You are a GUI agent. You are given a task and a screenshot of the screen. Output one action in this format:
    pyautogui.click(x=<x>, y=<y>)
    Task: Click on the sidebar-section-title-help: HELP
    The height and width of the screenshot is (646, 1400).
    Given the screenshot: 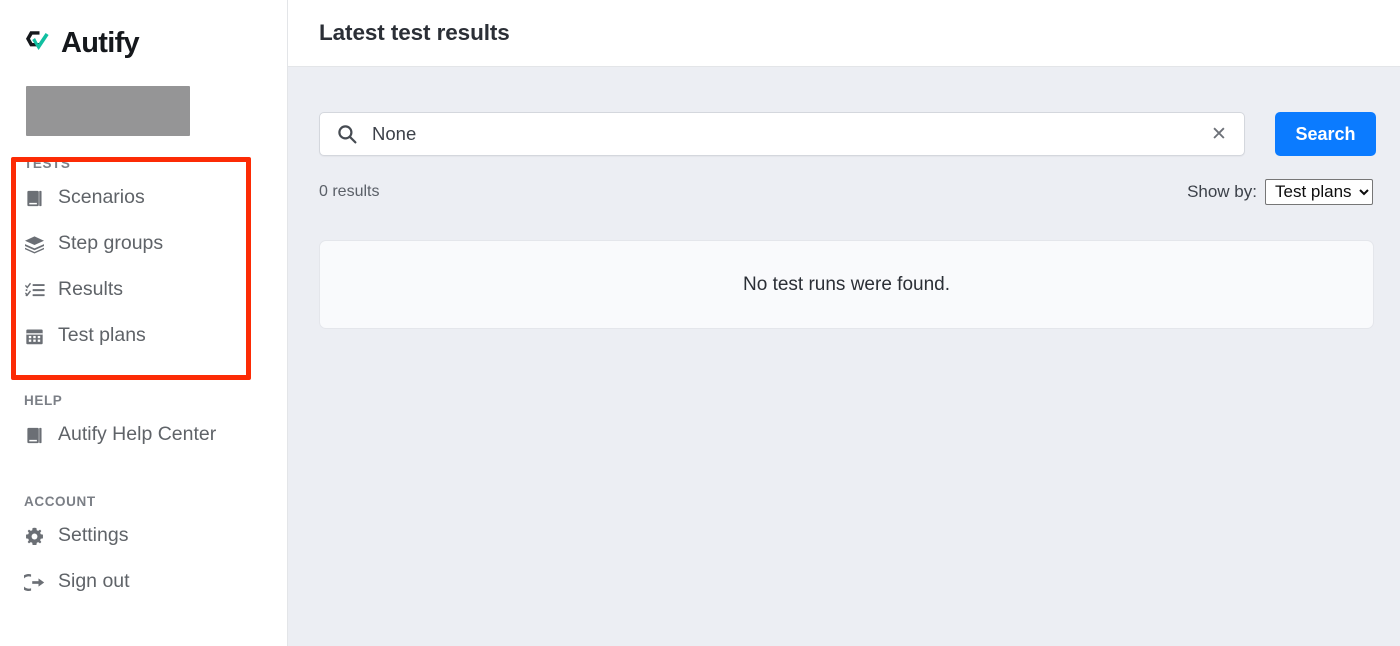 What is the action you would take?
    pyautogui.click(x=43, y=400)
    